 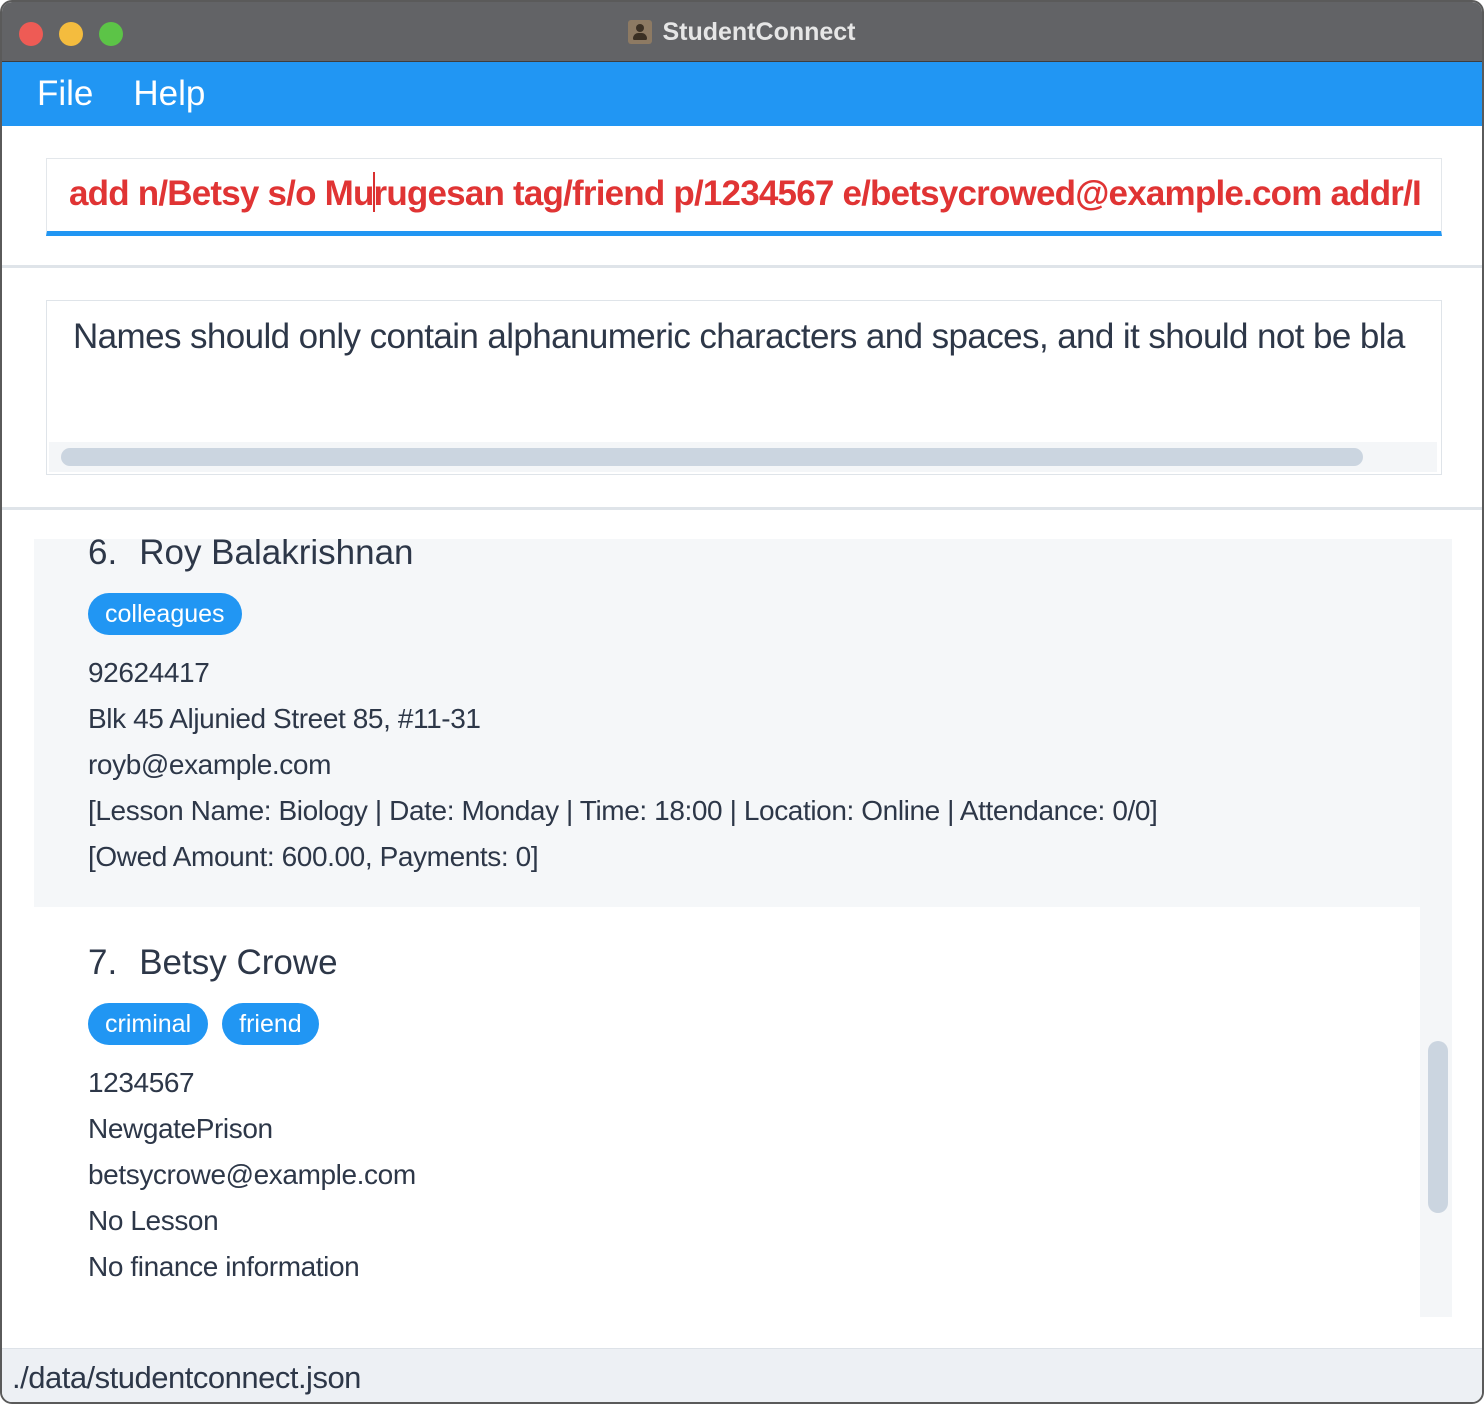 I want to click on person-email: royb@example.com, so click(x=210, y=764).